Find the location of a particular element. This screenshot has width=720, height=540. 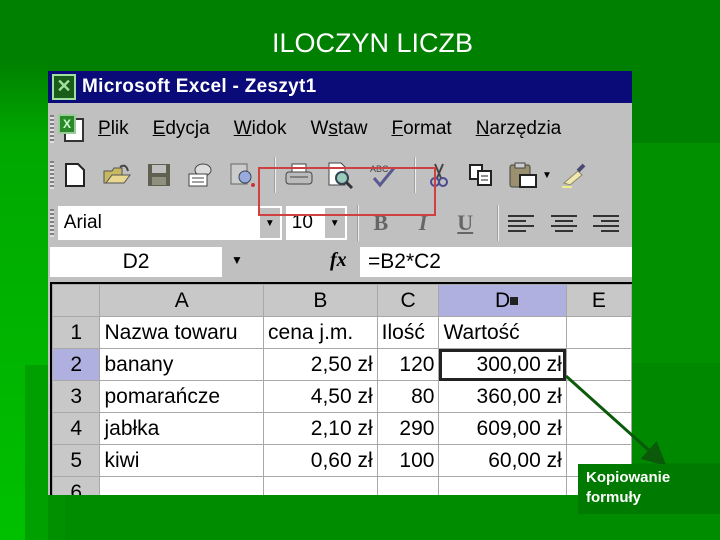

format-painter-icon is located at coordinates (575, 175).